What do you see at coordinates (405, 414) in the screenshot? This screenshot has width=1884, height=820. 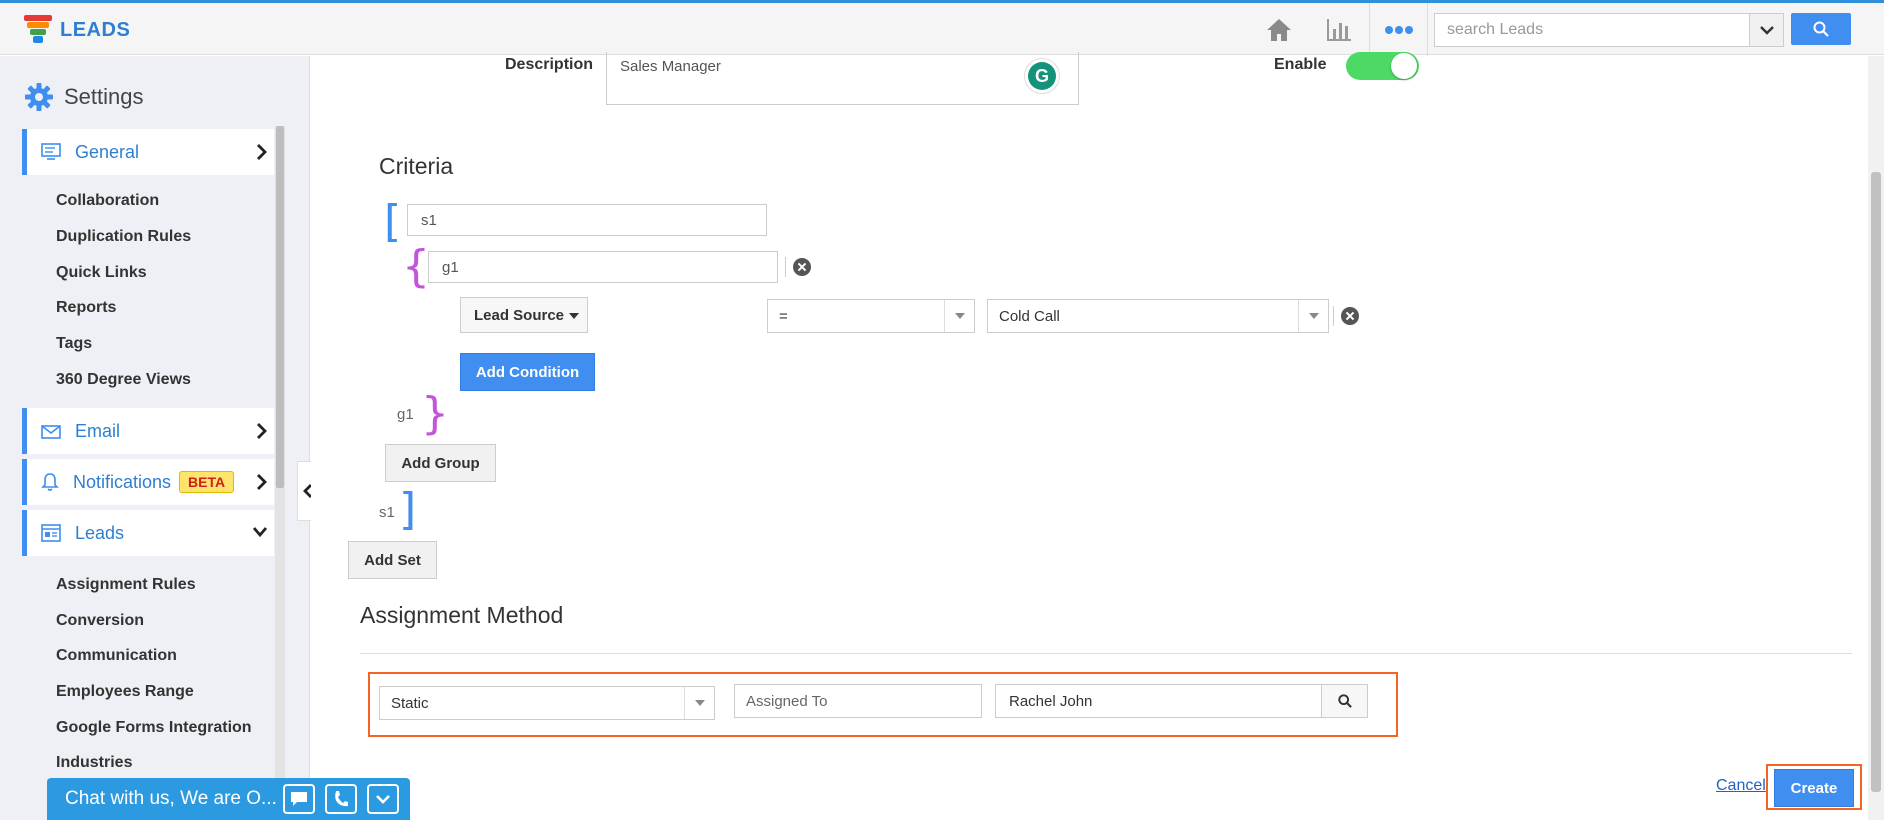 I see `group-end-label: g1` at bounding box center [405, 414].